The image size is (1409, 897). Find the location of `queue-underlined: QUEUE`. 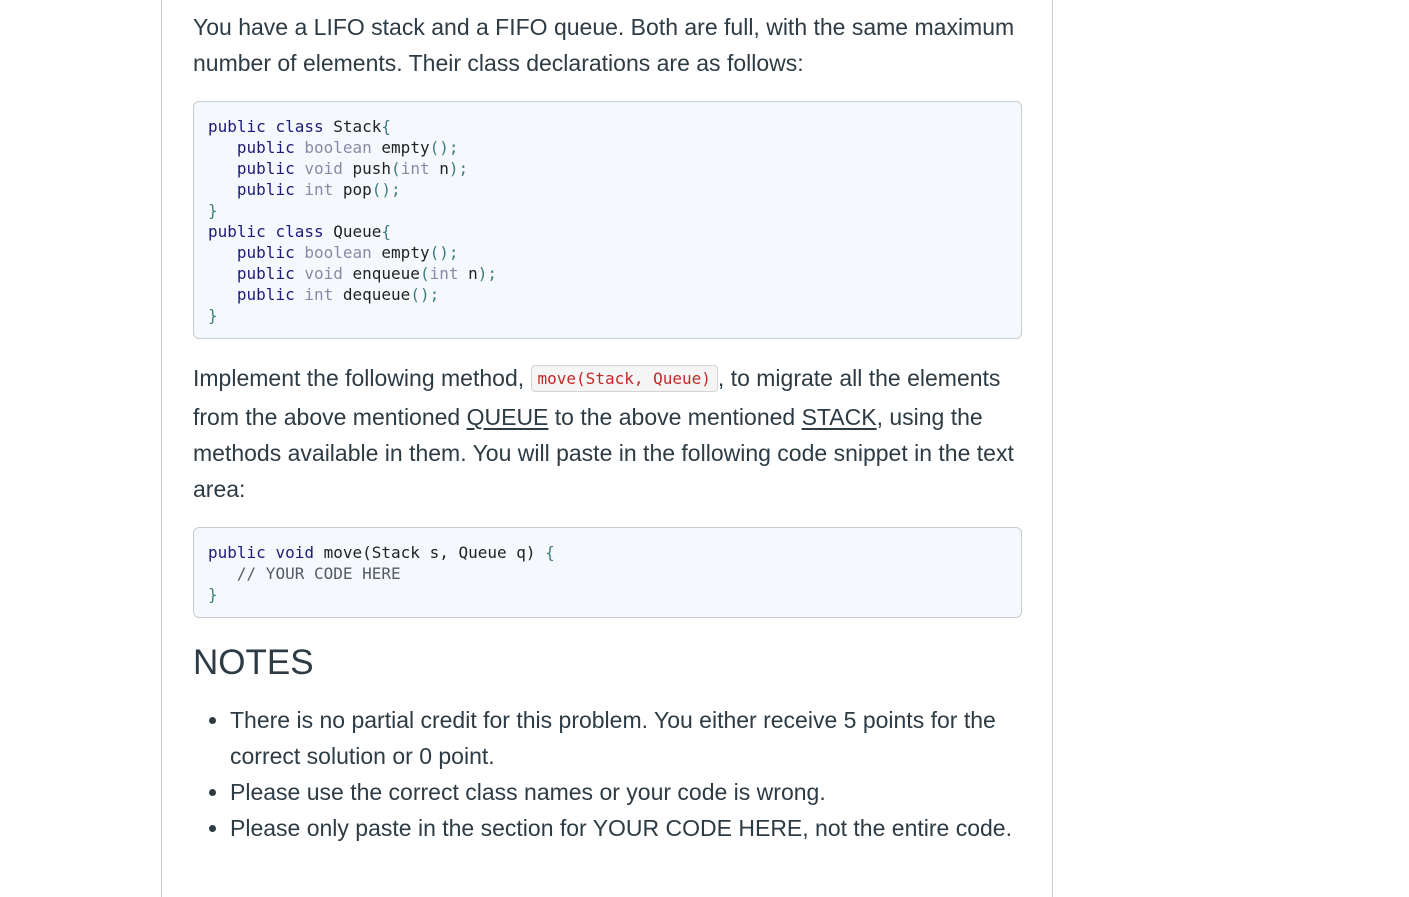

queue-underlined: QUEUE is located at coordinates (507, 417).